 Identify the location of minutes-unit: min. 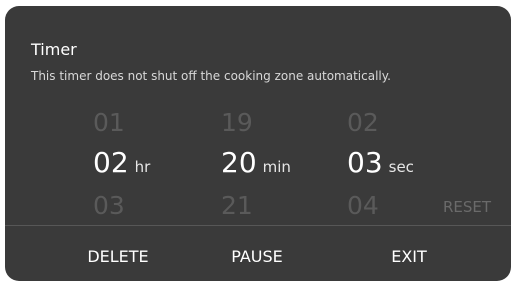
(276, 167).